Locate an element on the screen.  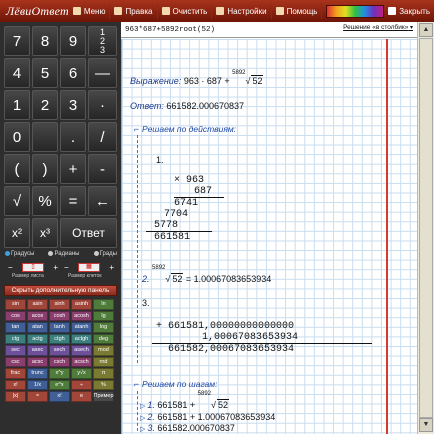
func-key: acsch is located at coordinates (81, 361).